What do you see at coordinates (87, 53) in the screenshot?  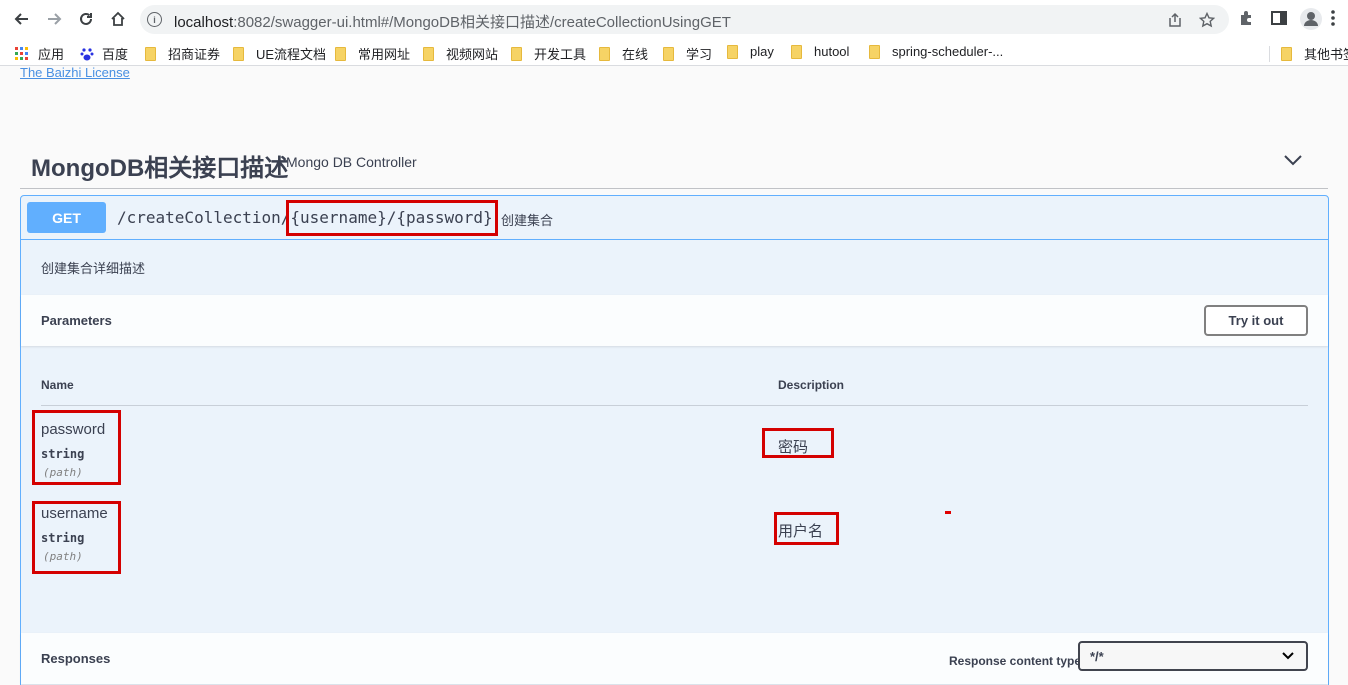 I see `baidu-paw-icon` at bounding box center [87, 53].